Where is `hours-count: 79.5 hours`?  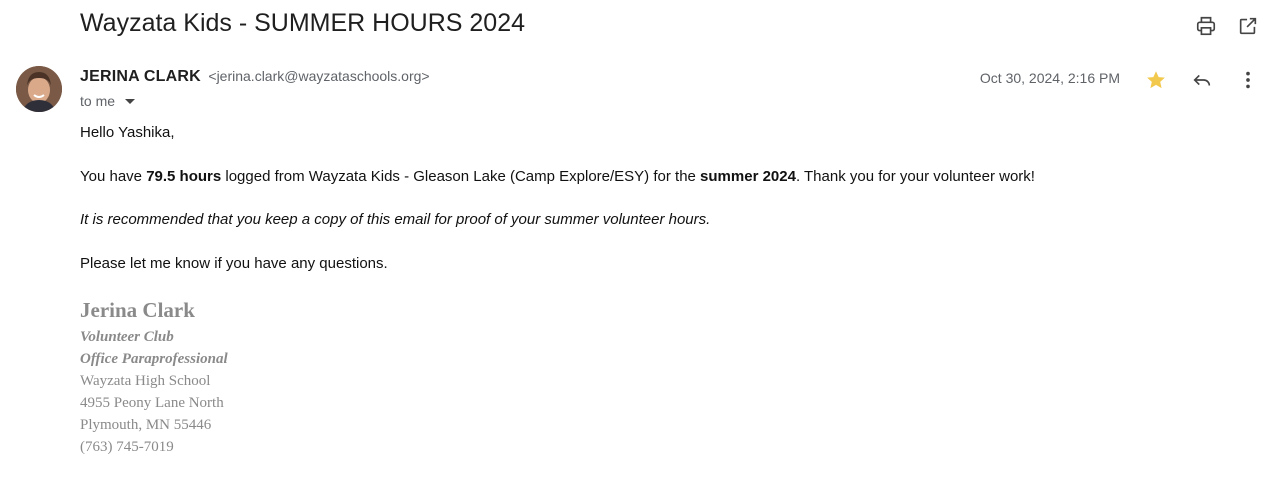 hours-count: 79.5 hours is located at coordinates (184, 176).